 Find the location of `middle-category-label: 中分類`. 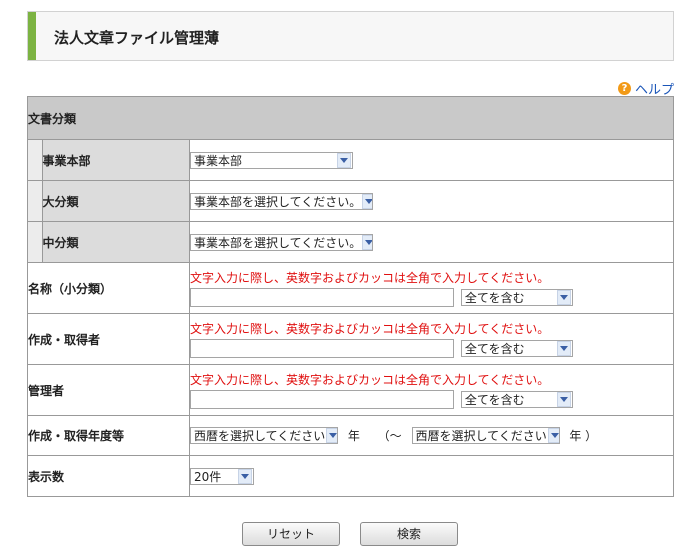

middle-category-label: 中分類 is located at coordinates (116, 242).